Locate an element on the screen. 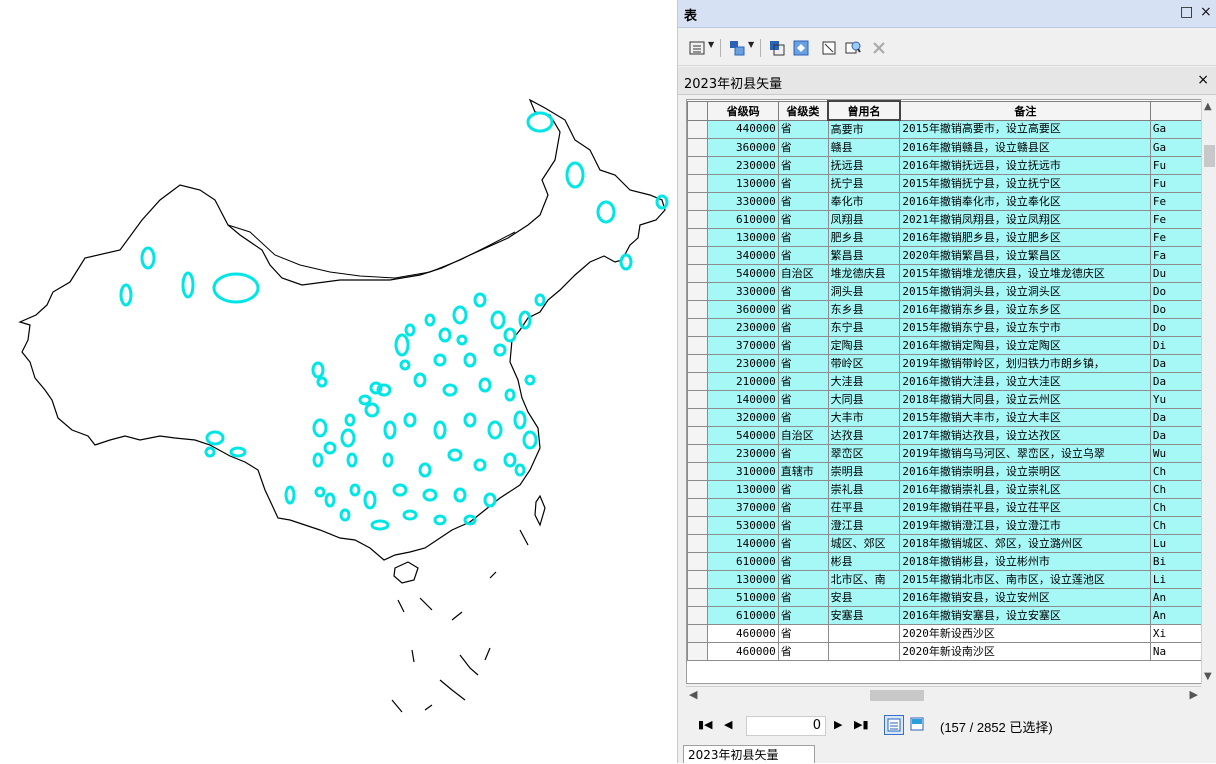  table-row: 360000 省赣县 2016年撤销赣县，设立赣县区 Ga is located at coordinates (947, 147).